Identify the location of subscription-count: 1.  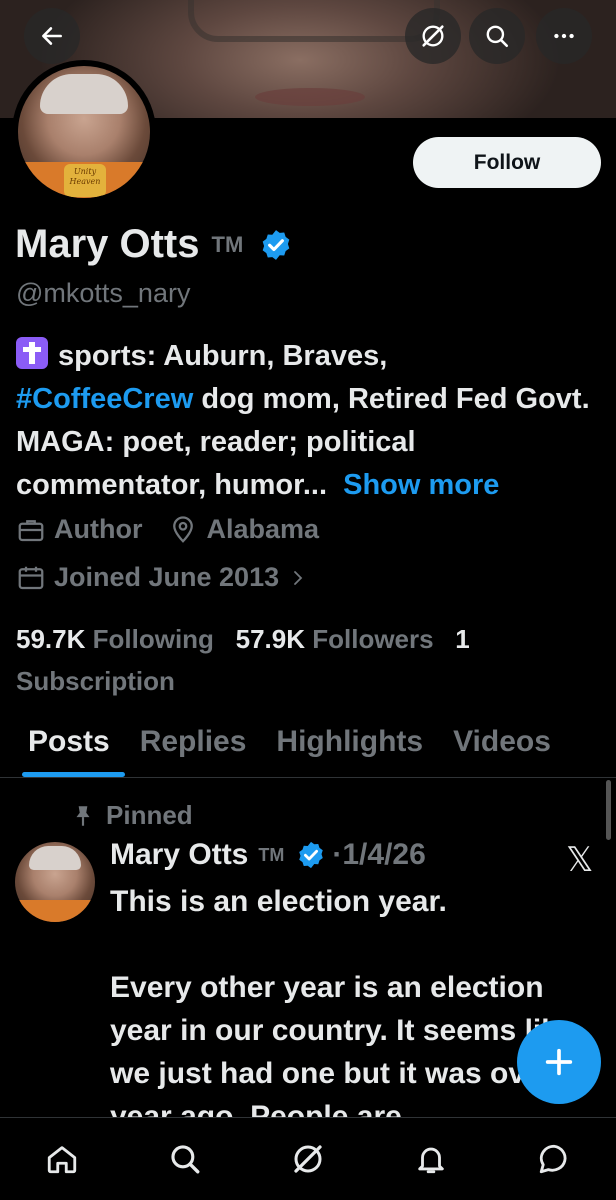
(462, 639).